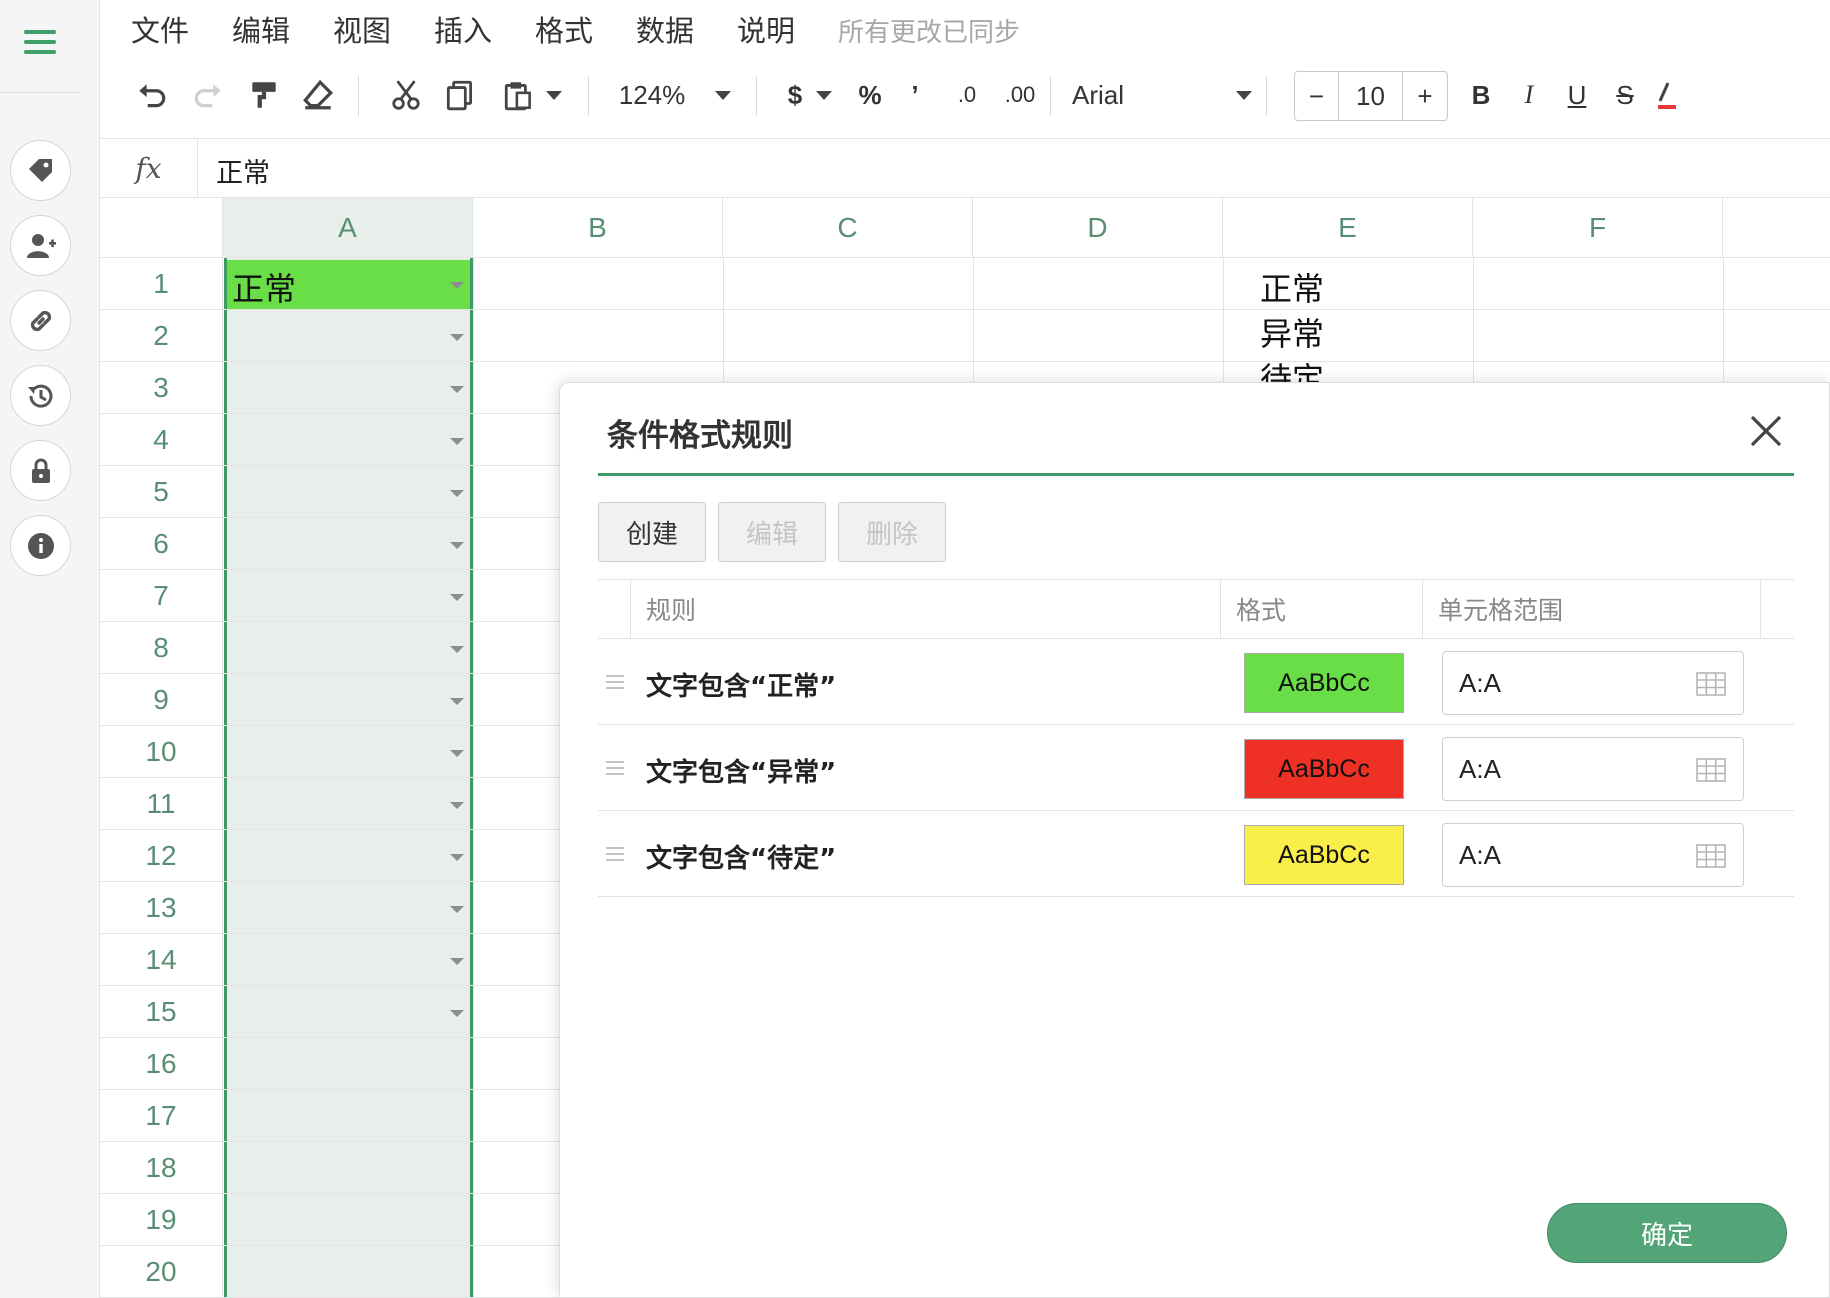 The image size is (1830, 1298). I want to click on row-header-15: 15, so click(161, 1012).